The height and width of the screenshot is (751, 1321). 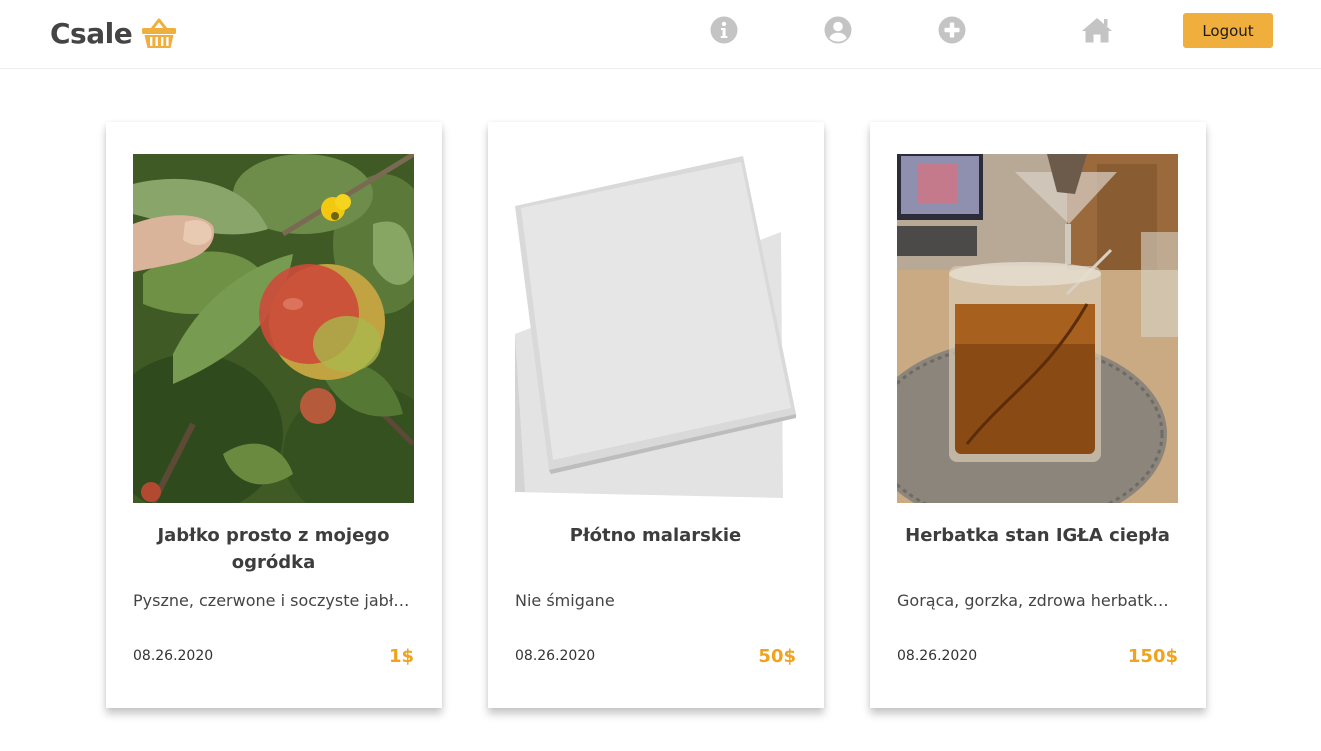 What do you see at coordinates (401, 656) in the screenshot?
I see `product-price: 1$` at bounding box center [401, 656].